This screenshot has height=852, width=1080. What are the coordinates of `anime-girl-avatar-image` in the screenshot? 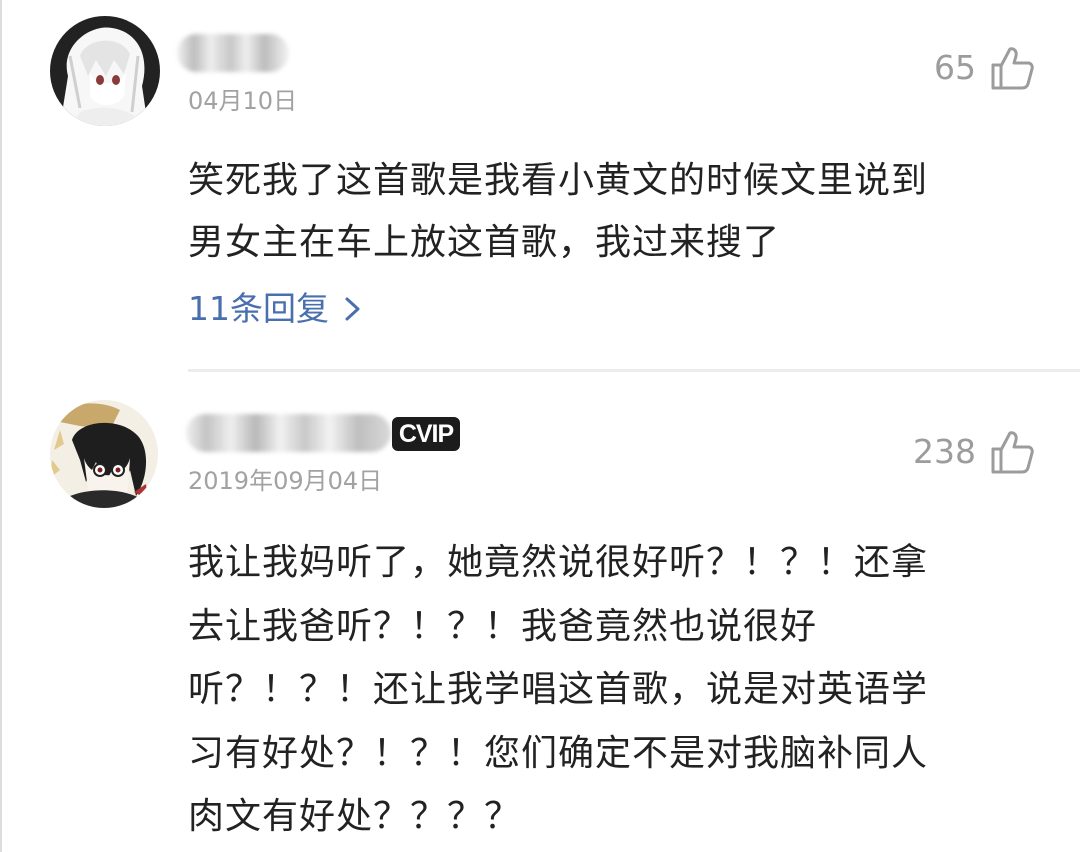 It's located at (105, 71).